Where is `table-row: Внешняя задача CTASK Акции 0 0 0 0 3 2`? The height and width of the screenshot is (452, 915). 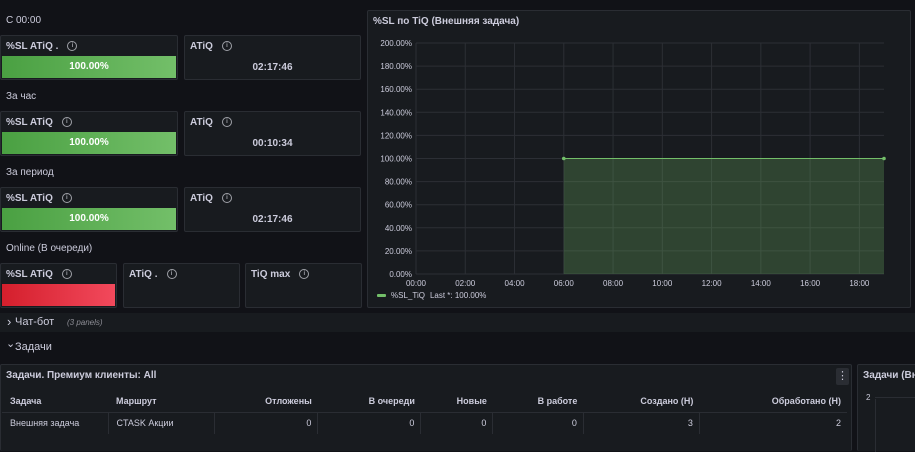 table-row: Внешняя задача CTASK Акции 0 0 0 0 3 2 is located at coordinates (424, 423).